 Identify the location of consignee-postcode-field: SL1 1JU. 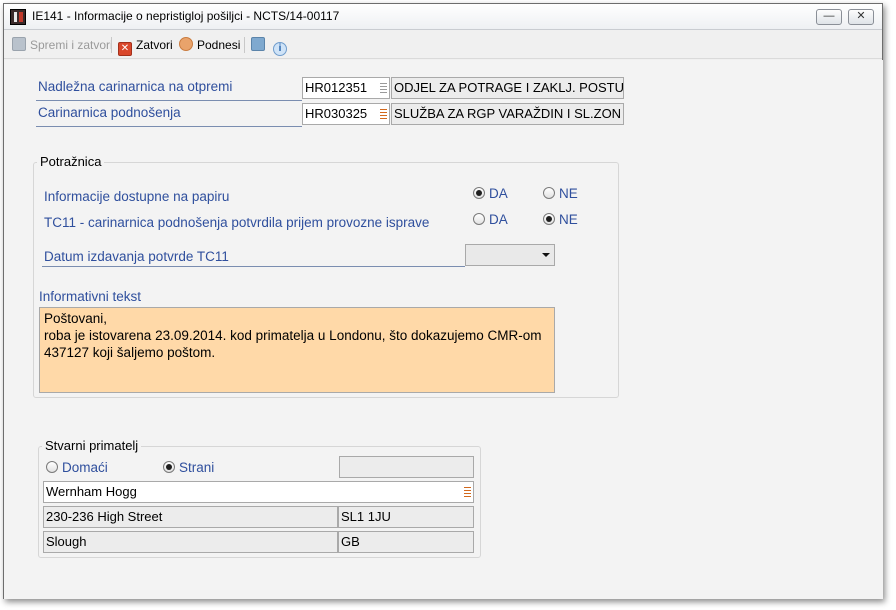
(406, 517).